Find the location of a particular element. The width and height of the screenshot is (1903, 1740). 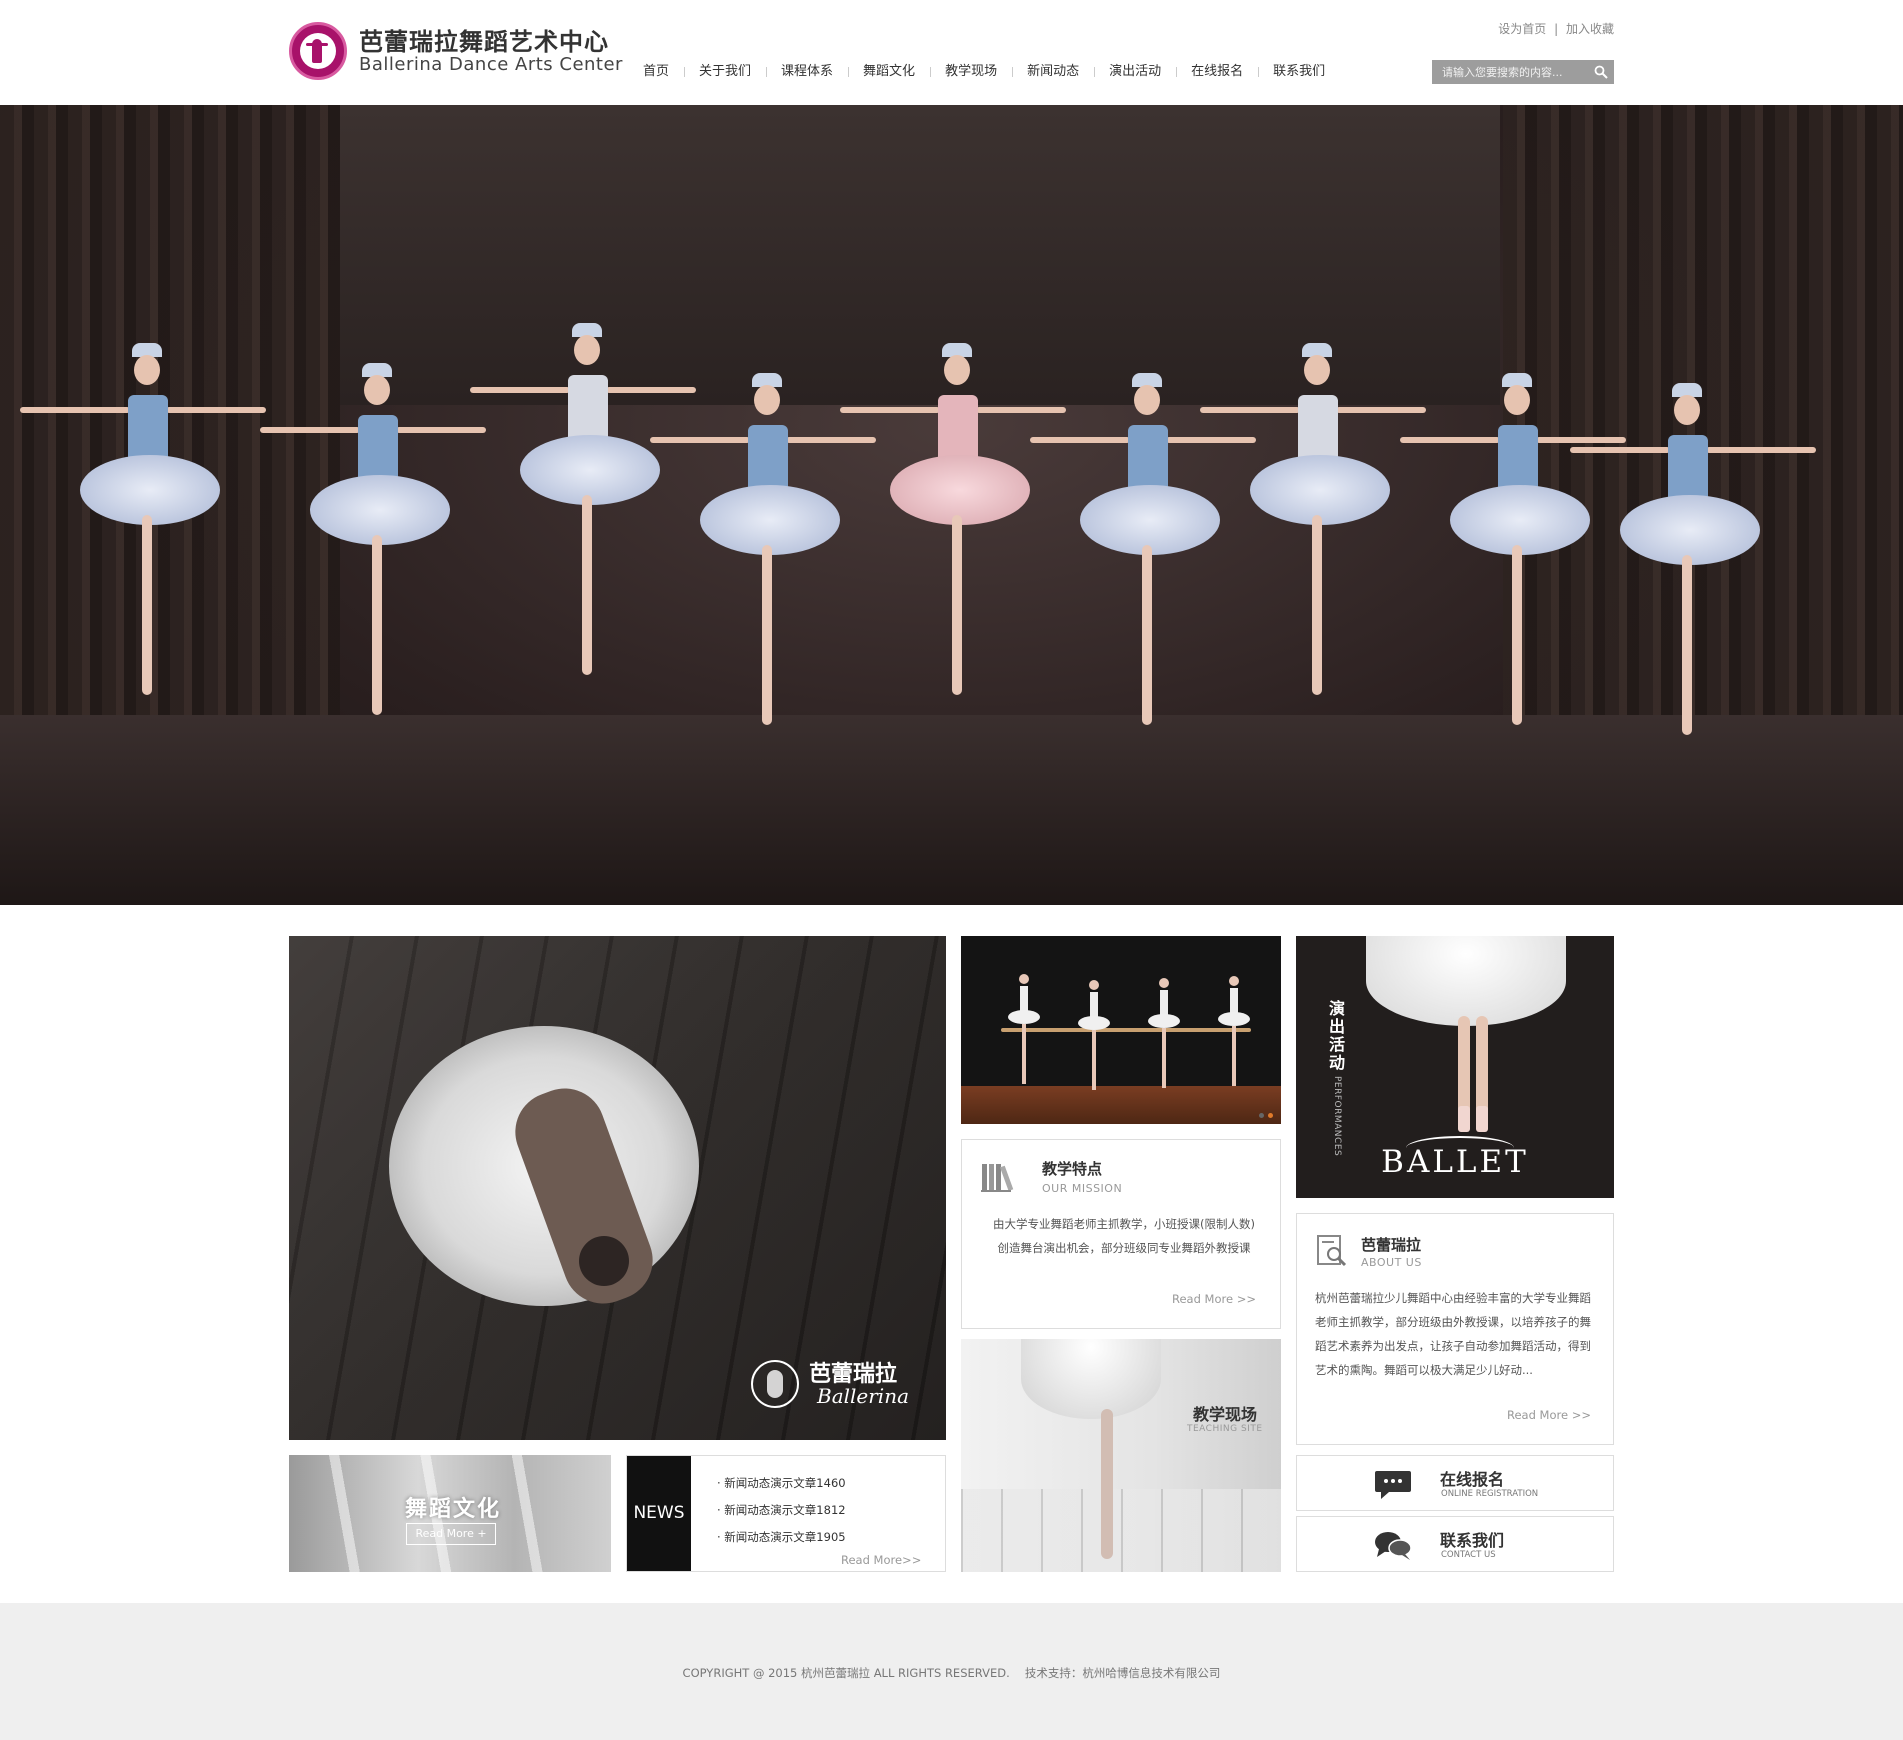

mission-body-line: 创造舞台演出机会，部分班级同专业舞蹈外教授课 is located at coordinates (1124, 1248).